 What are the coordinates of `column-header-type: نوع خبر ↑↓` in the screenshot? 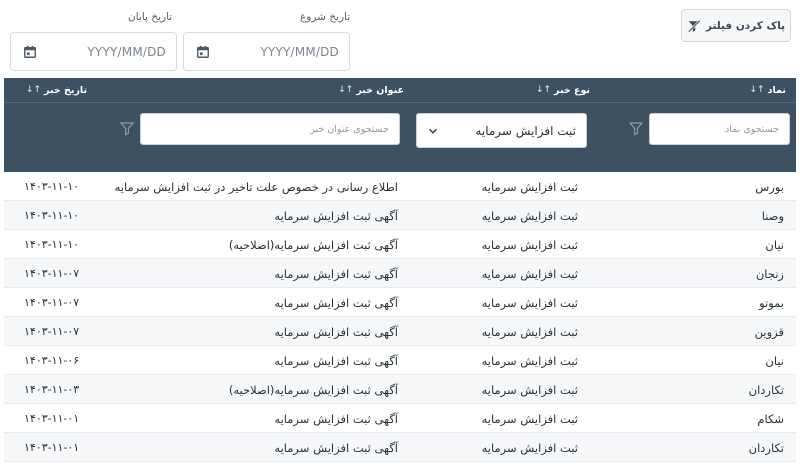 It's located at (563, 90).